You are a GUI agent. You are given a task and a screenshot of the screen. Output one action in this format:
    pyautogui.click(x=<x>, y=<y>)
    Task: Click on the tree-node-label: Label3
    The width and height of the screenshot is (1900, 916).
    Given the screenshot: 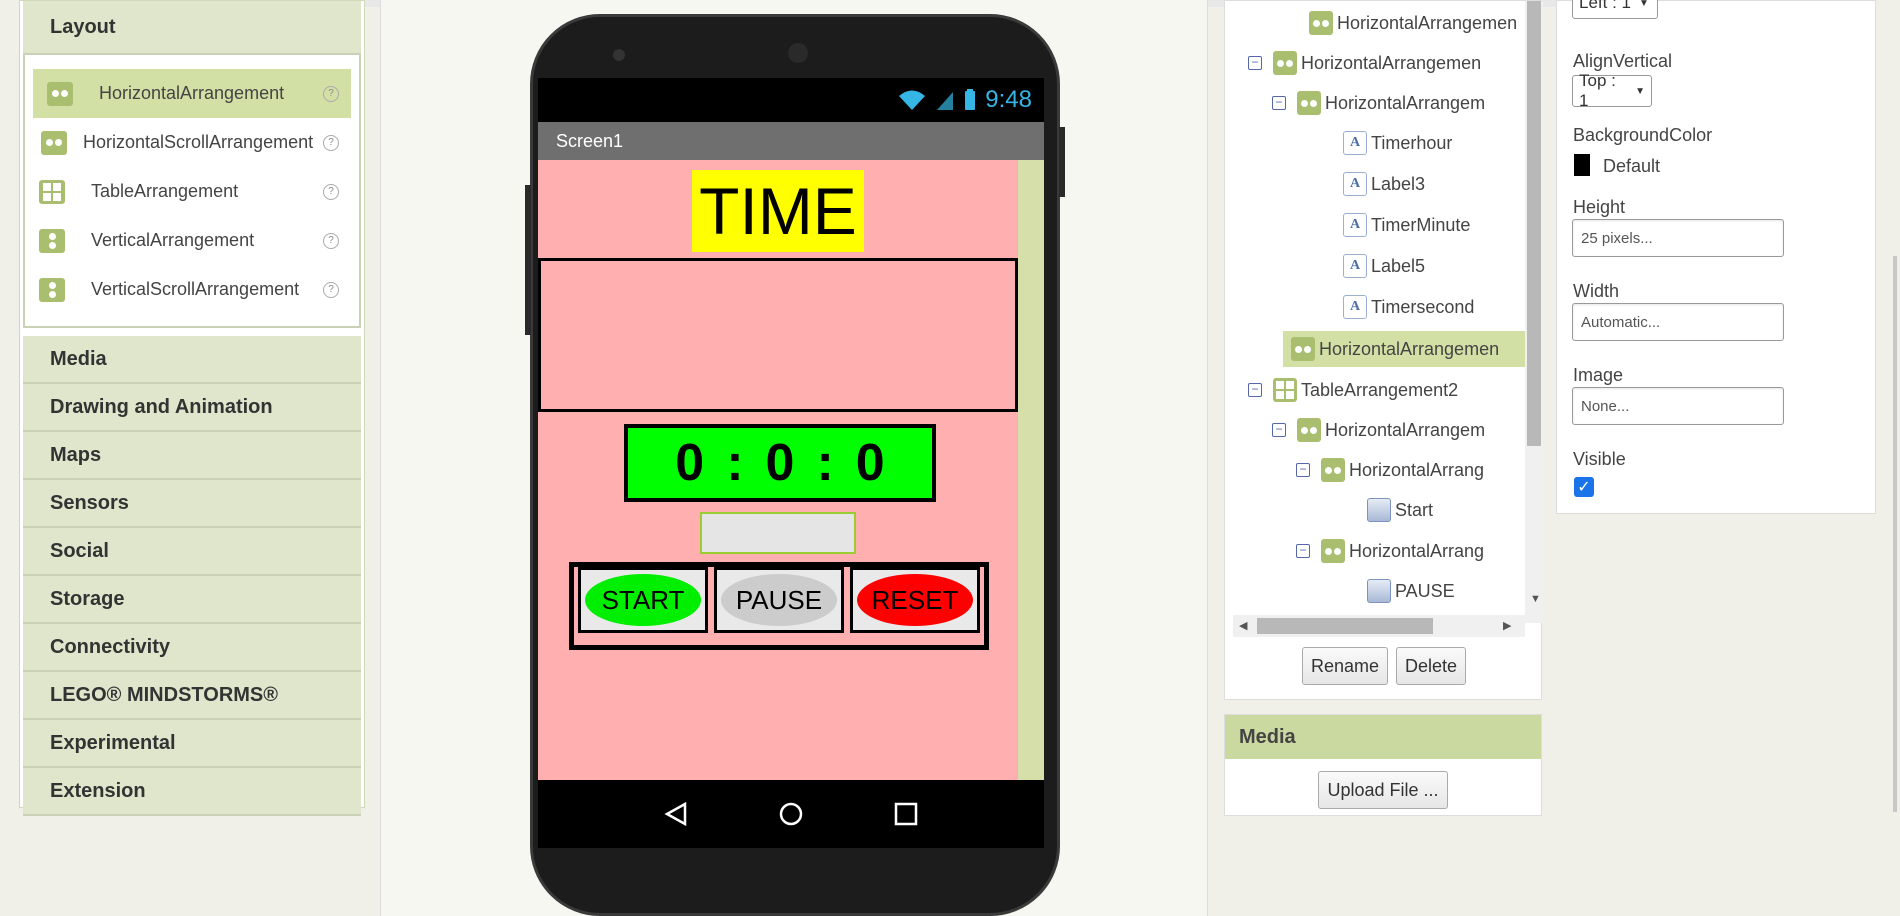 What is the action you would take?
    pyautogui.click(x=1398, y=183)
    